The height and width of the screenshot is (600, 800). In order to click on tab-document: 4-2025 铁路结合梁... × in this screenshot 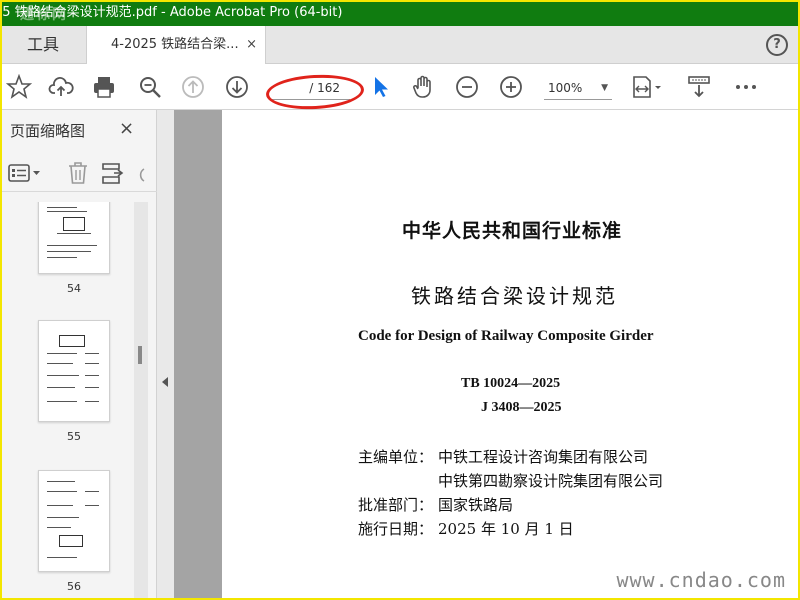, I will do `click(176, 45)`.